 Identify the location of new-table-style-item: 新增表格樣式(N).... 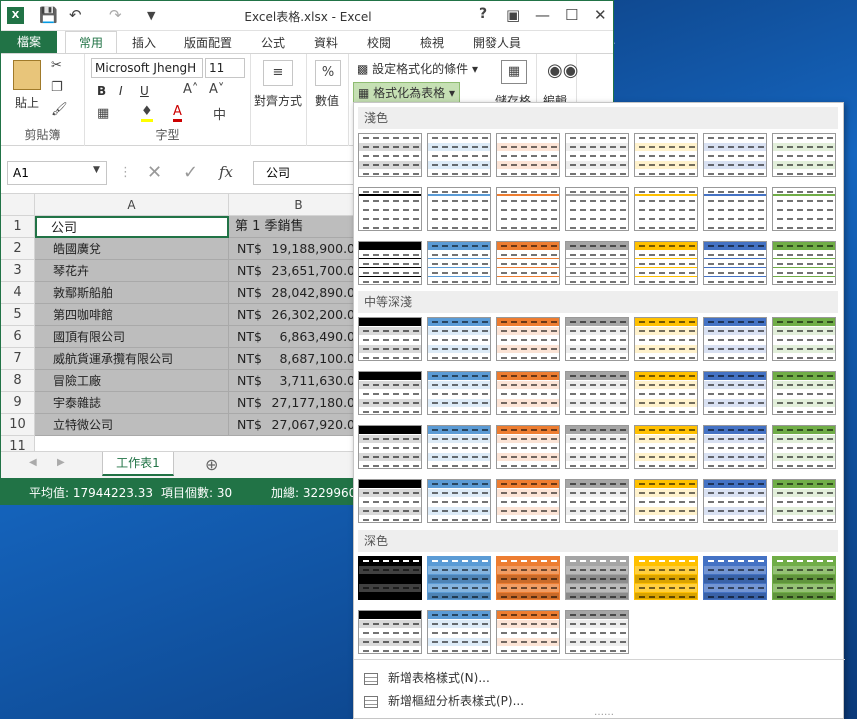
(427, 677).